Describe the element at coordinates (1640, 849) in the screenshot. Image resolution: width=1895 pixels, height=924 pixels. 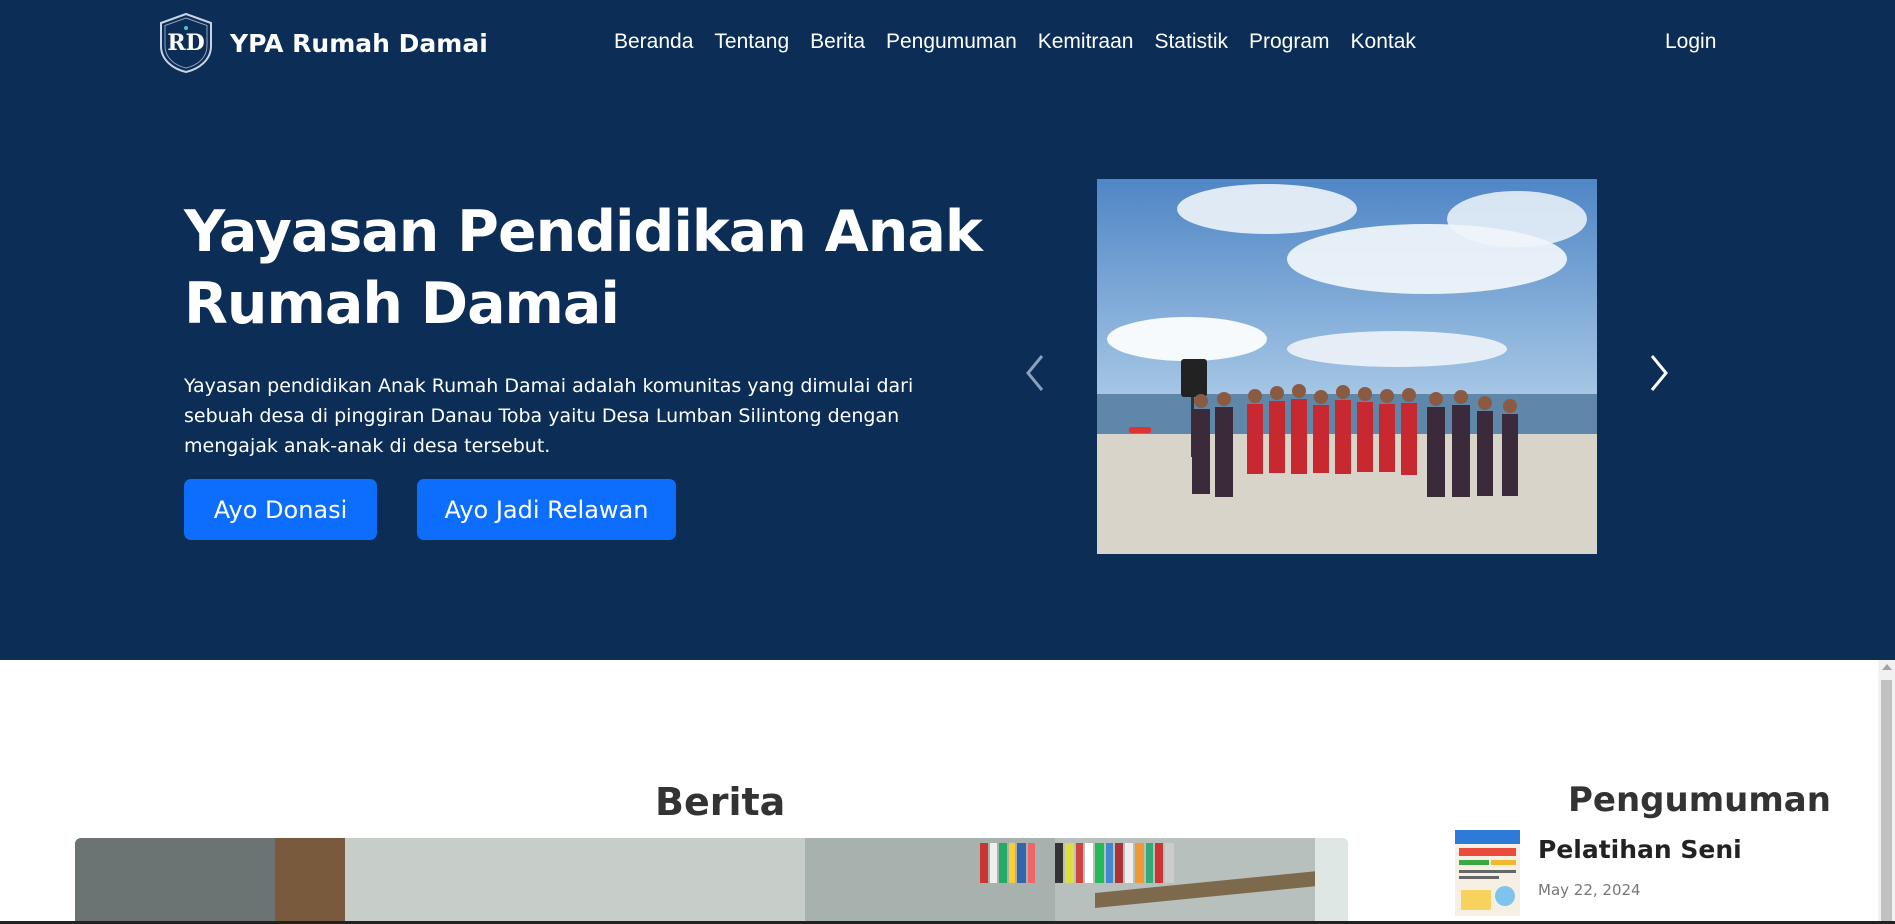
I see `pengumuman-item-title: Pelatihan Seni` at that location.